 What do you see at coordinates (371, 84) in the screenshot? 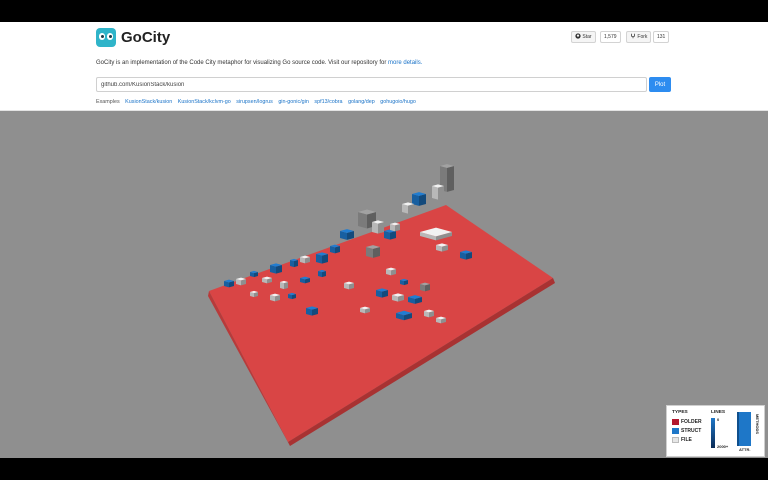
I see `repository-input` at bounding box center [371, 84].